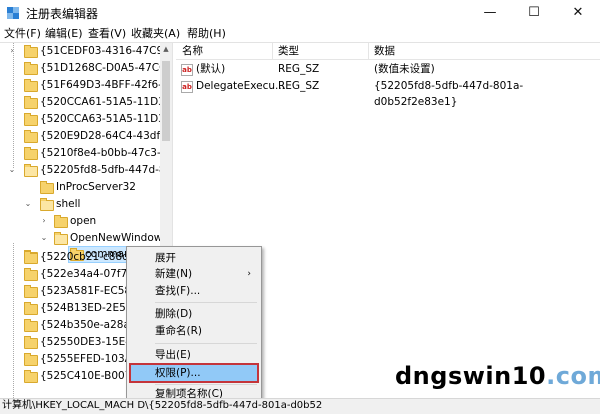 The width and height of the screenshot is (600, 414). Describe the element at coordinates (100, 85) in the screenshot. I see `tree-item-label: {51F649D3-4BFF-42f6-A25` at that location.